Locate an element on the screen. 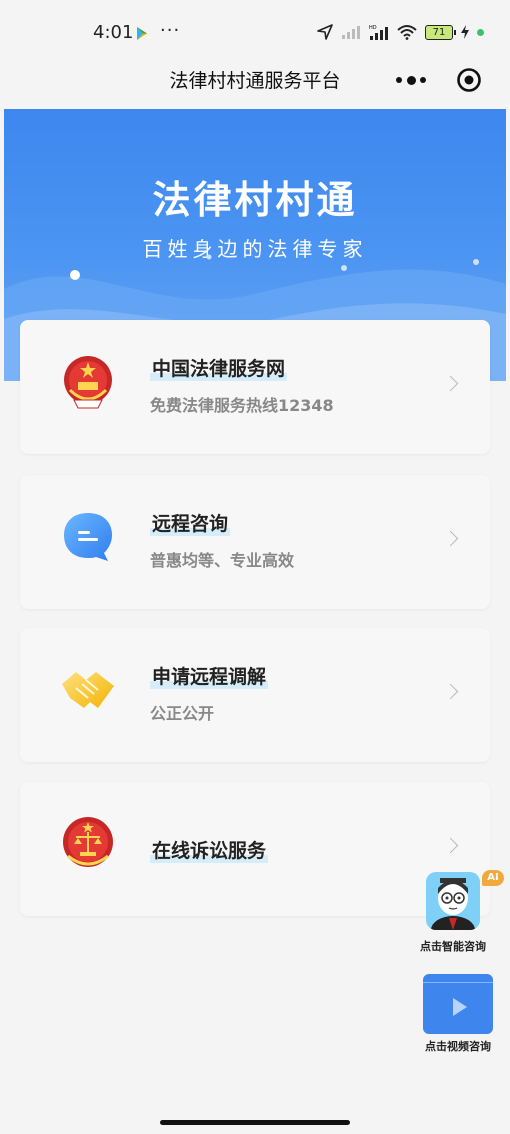 The image size is (510, 1134). nav-bar: 法律村村通服务平台 is located at coordinates (255, 80).